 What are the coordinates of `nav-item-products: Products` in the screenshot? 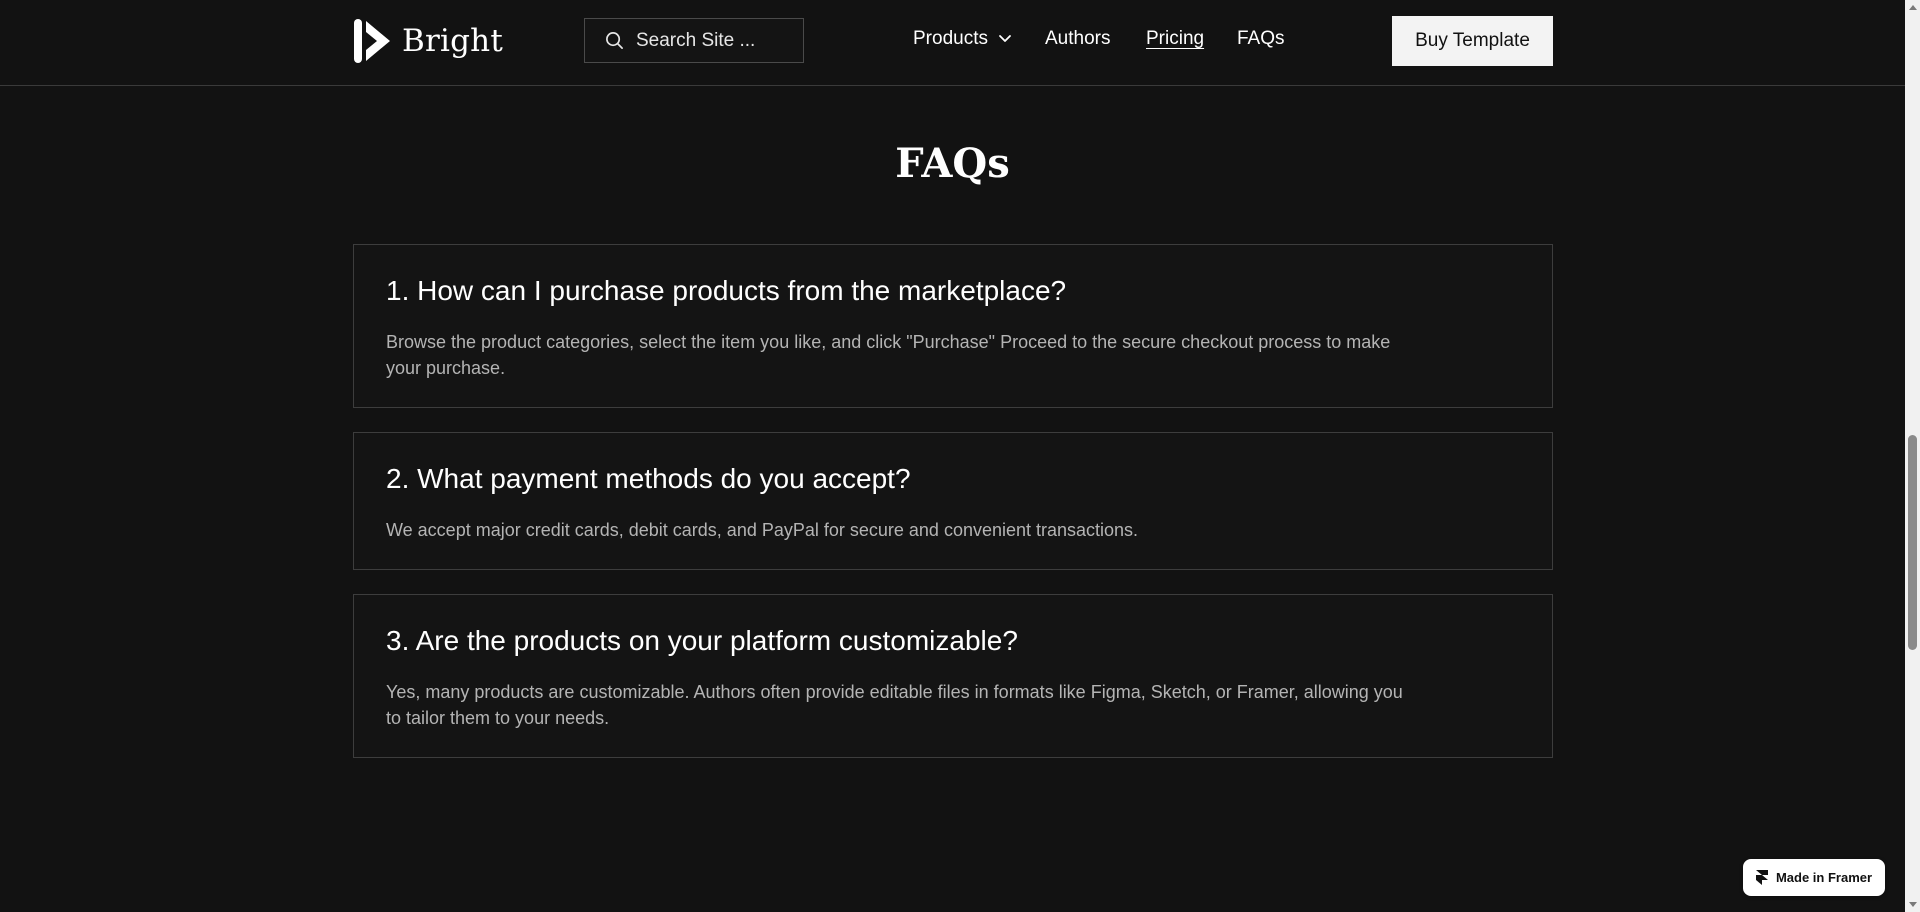 It's located at (962, 39).